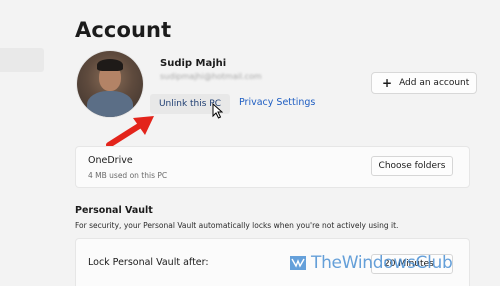  Describe the element at coordinates (217, 111) in the screenshot. I see `mouse-cursor-icon` at that location.